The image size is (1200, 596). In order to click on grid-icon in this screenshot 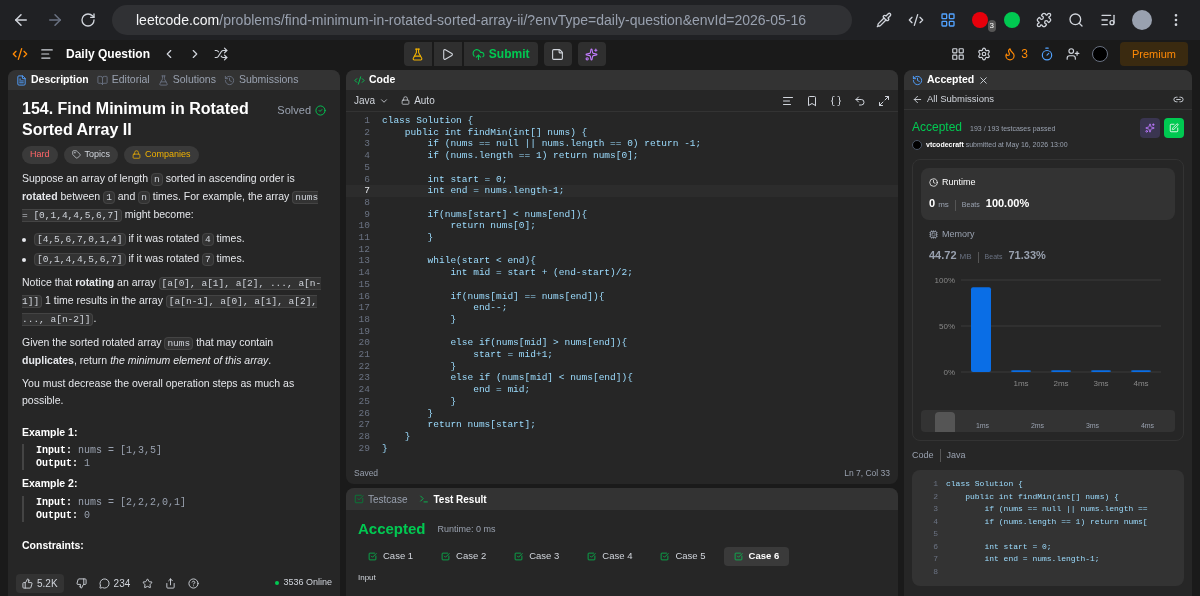, I will do `click(948, 20)`.